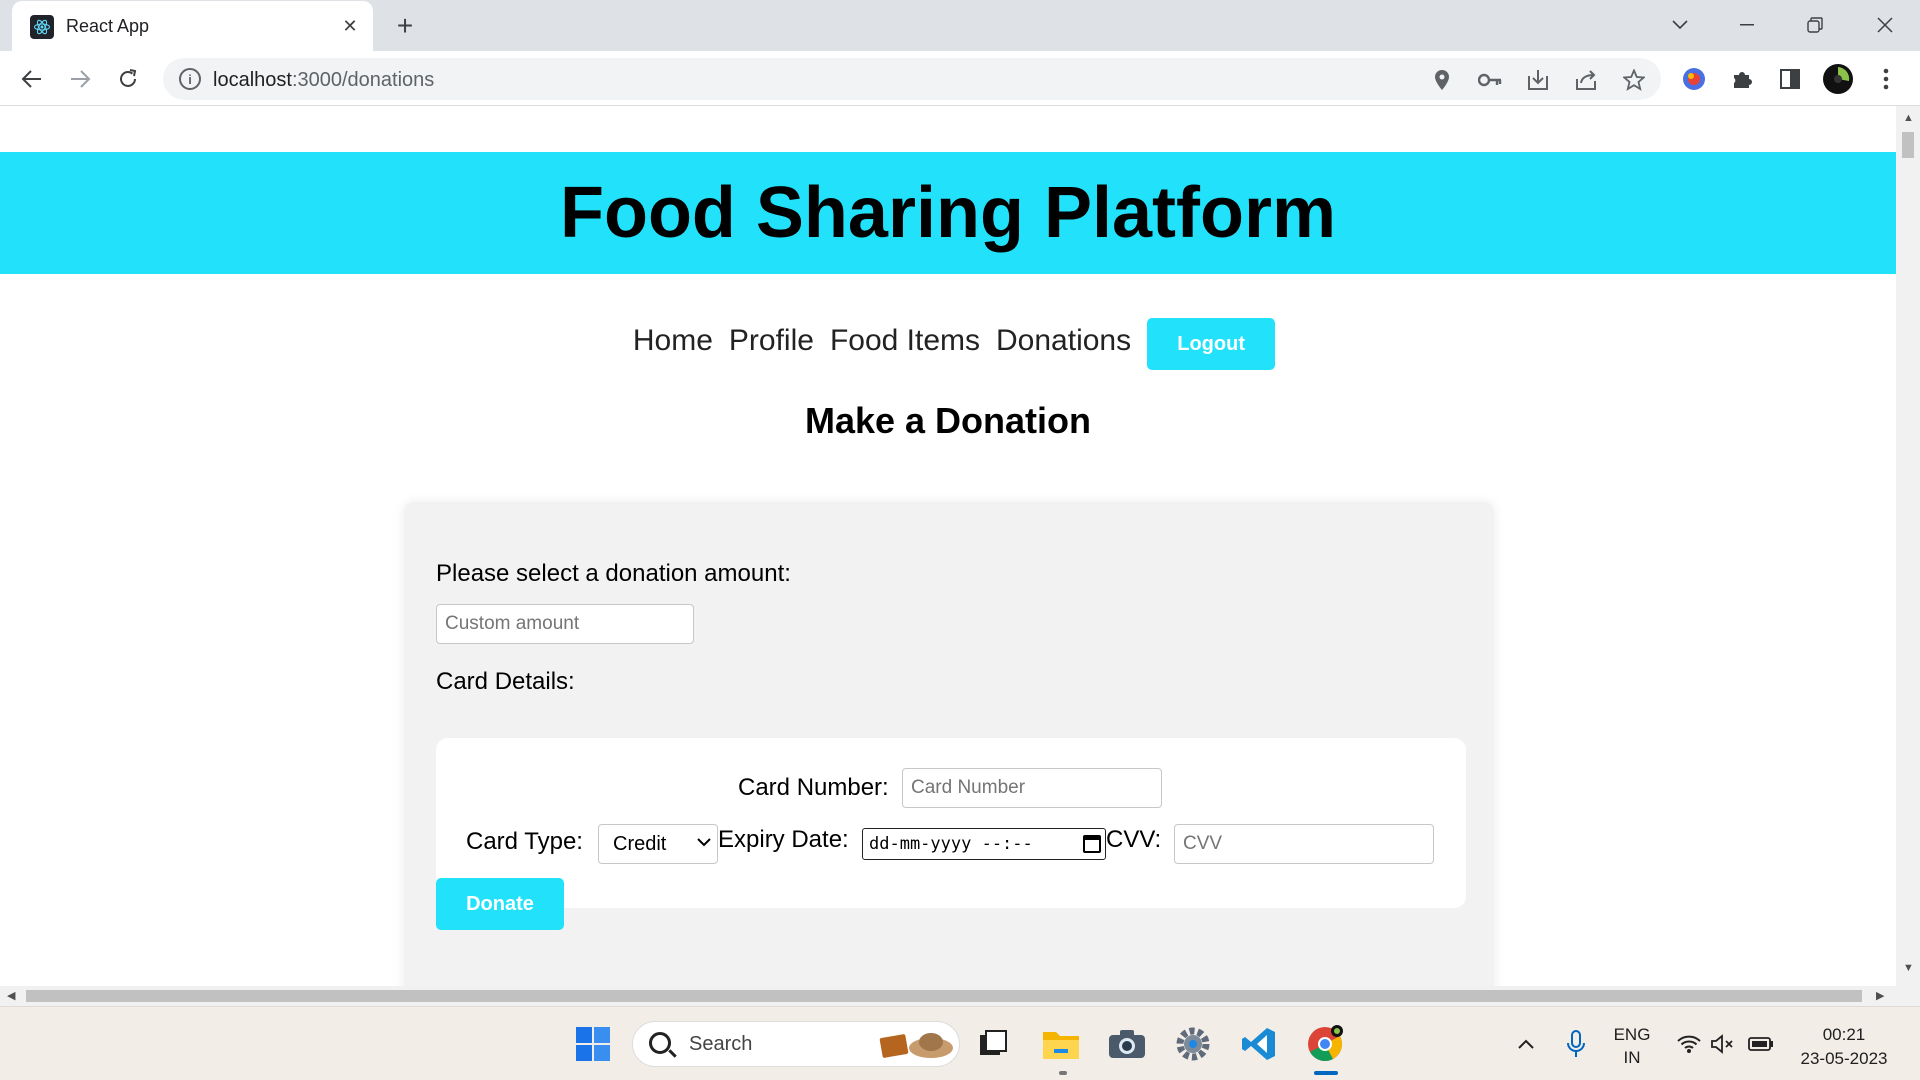 The image size is (1920, 1080). Describe the element at coordinates (993, 1044) in the screenshot. I see `task-view-icon` at that location.